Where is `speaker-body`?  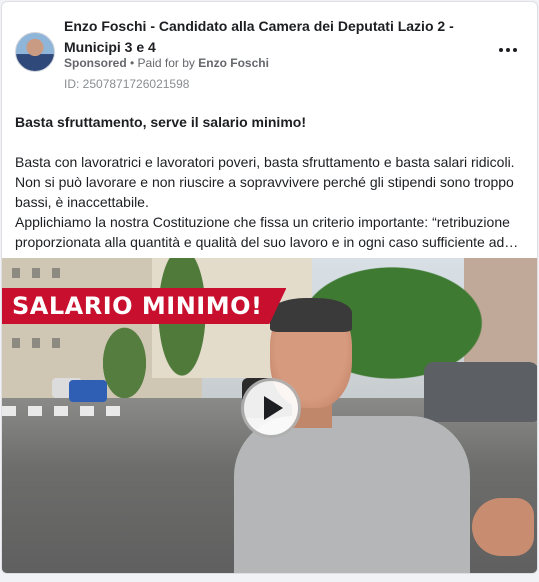
speaker-body is located at coordinates (352, 494).